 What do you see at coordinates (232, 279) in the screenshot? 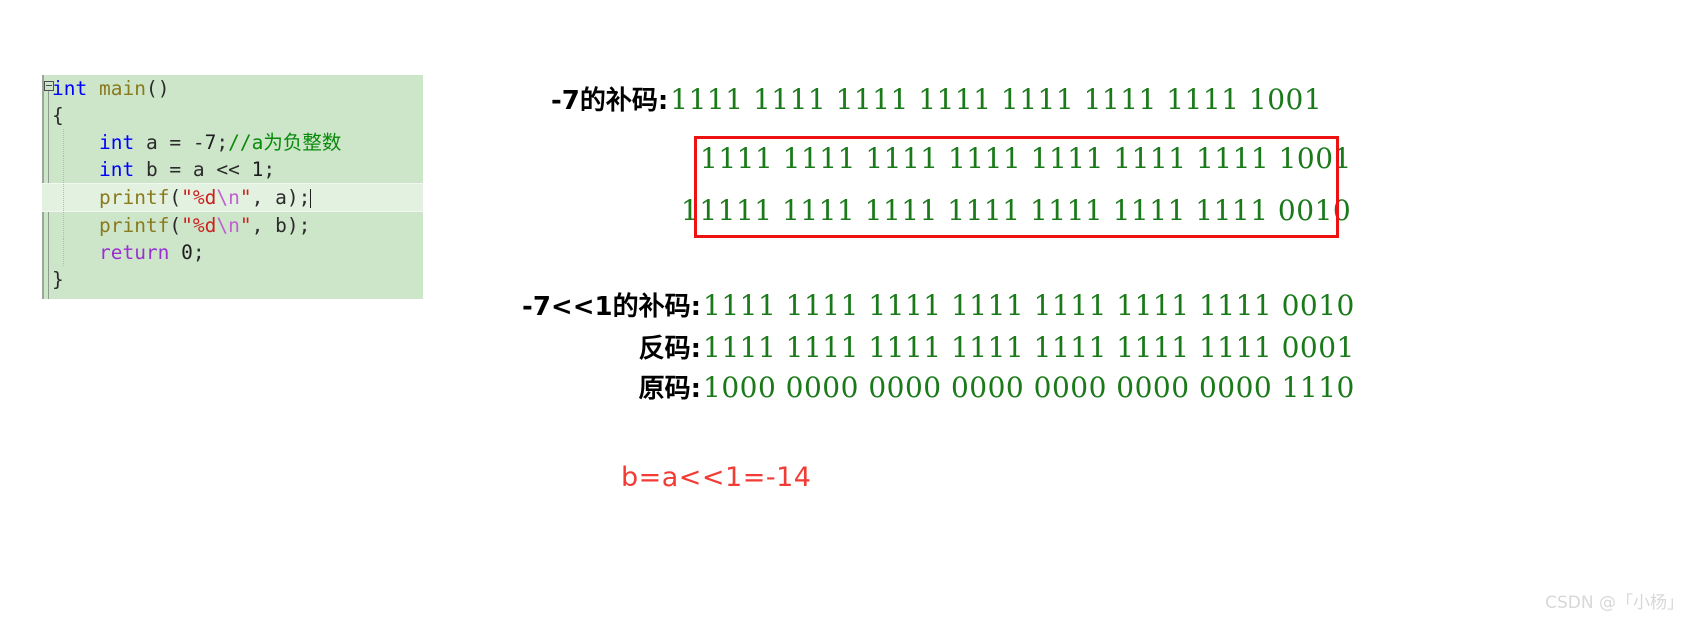
I see `line-close: }` at bounding box center [232, 279].